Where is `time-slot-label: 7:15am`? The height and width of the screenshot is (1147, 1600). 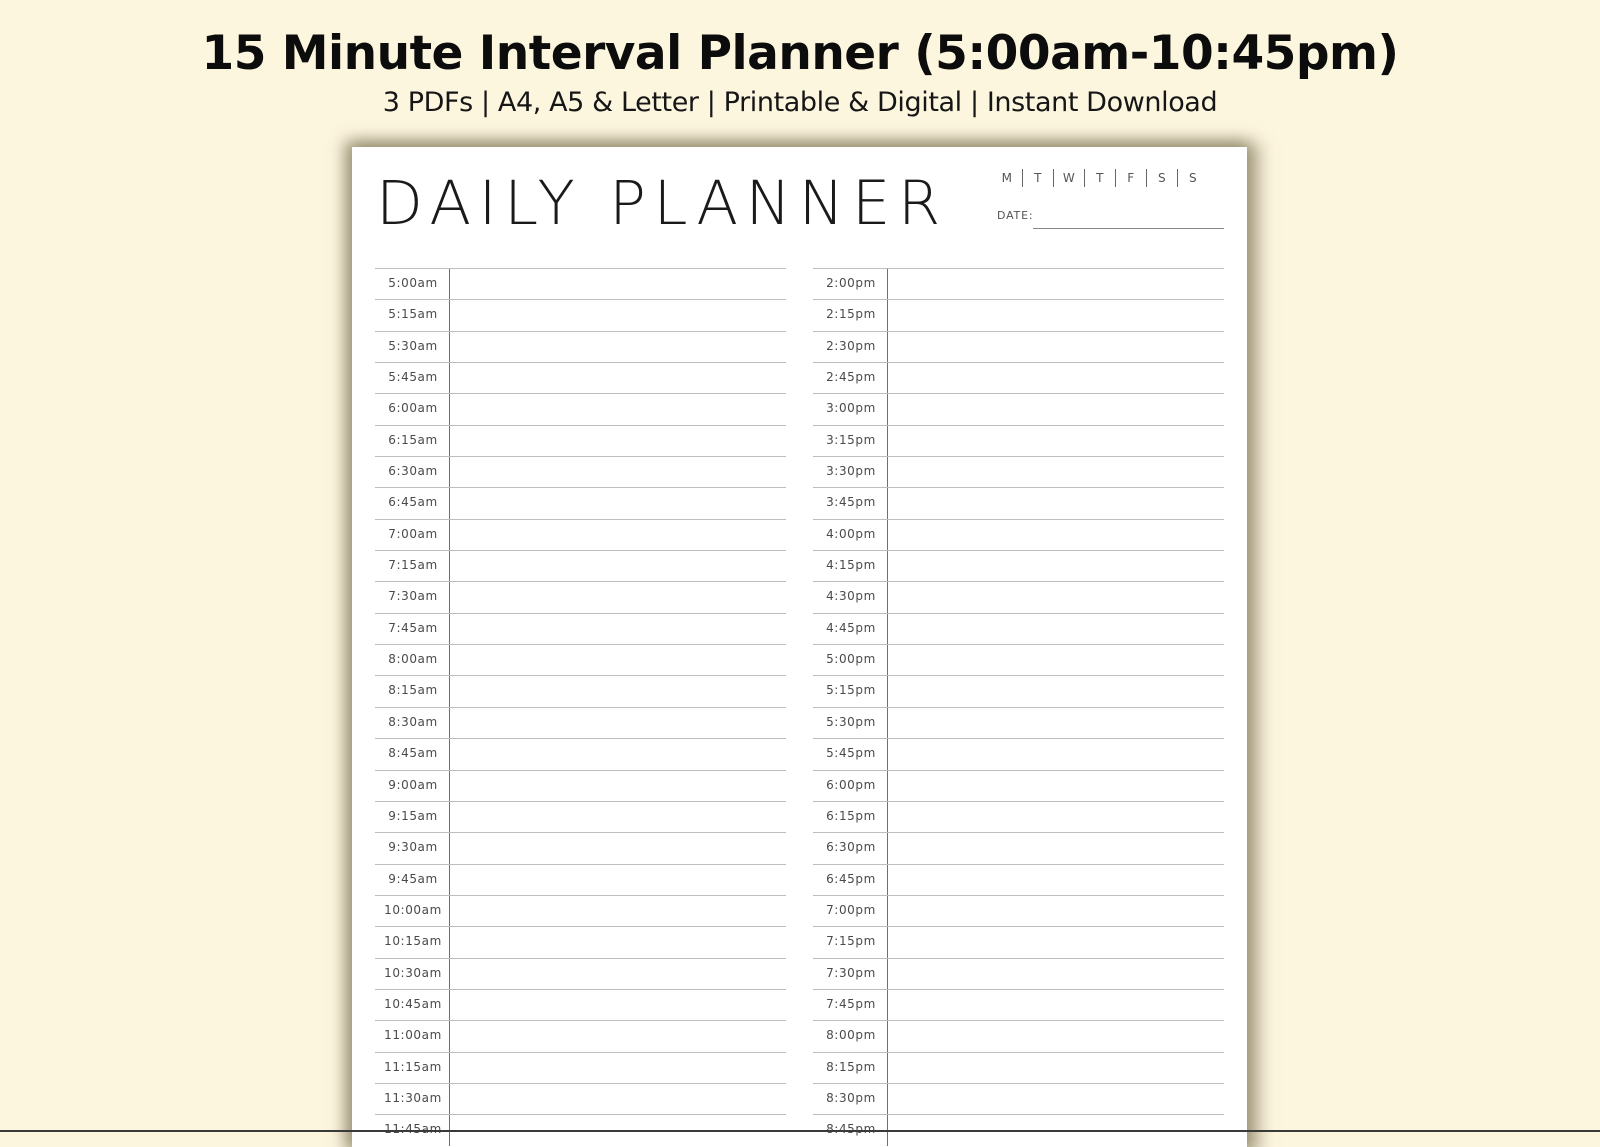 time-slot-label: 7:15am is located at coordinates (412, 566).